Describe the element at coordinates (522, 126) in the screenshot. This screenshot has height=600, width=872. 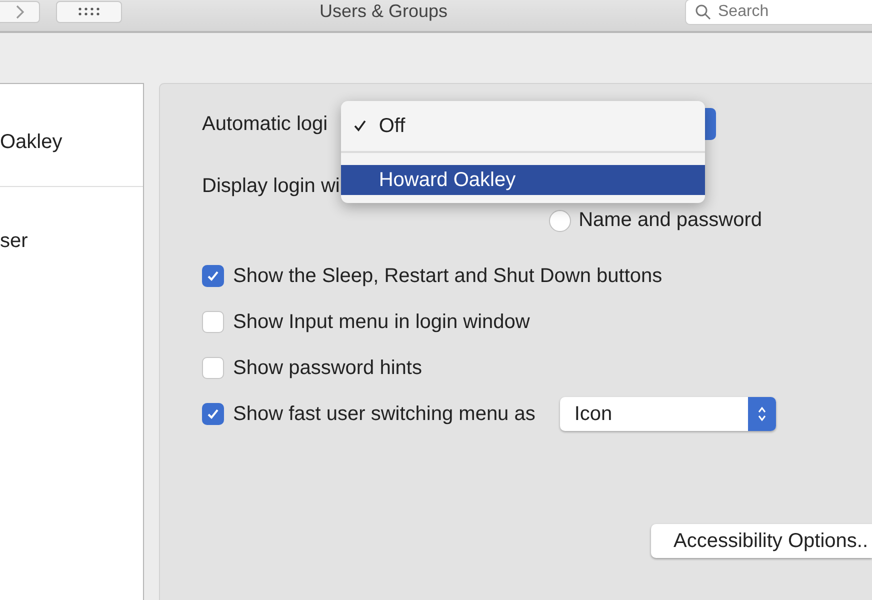
I see `menu-item: Off` at that location.